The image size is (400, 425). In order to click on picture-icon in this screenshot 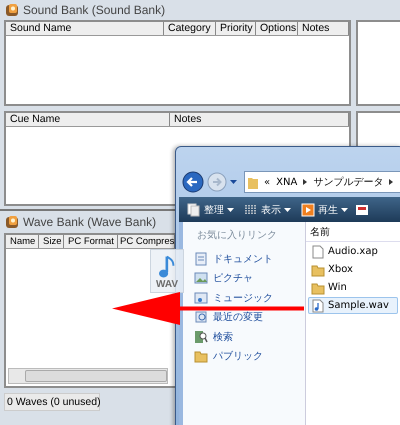, I will do `click(201, 278)`.